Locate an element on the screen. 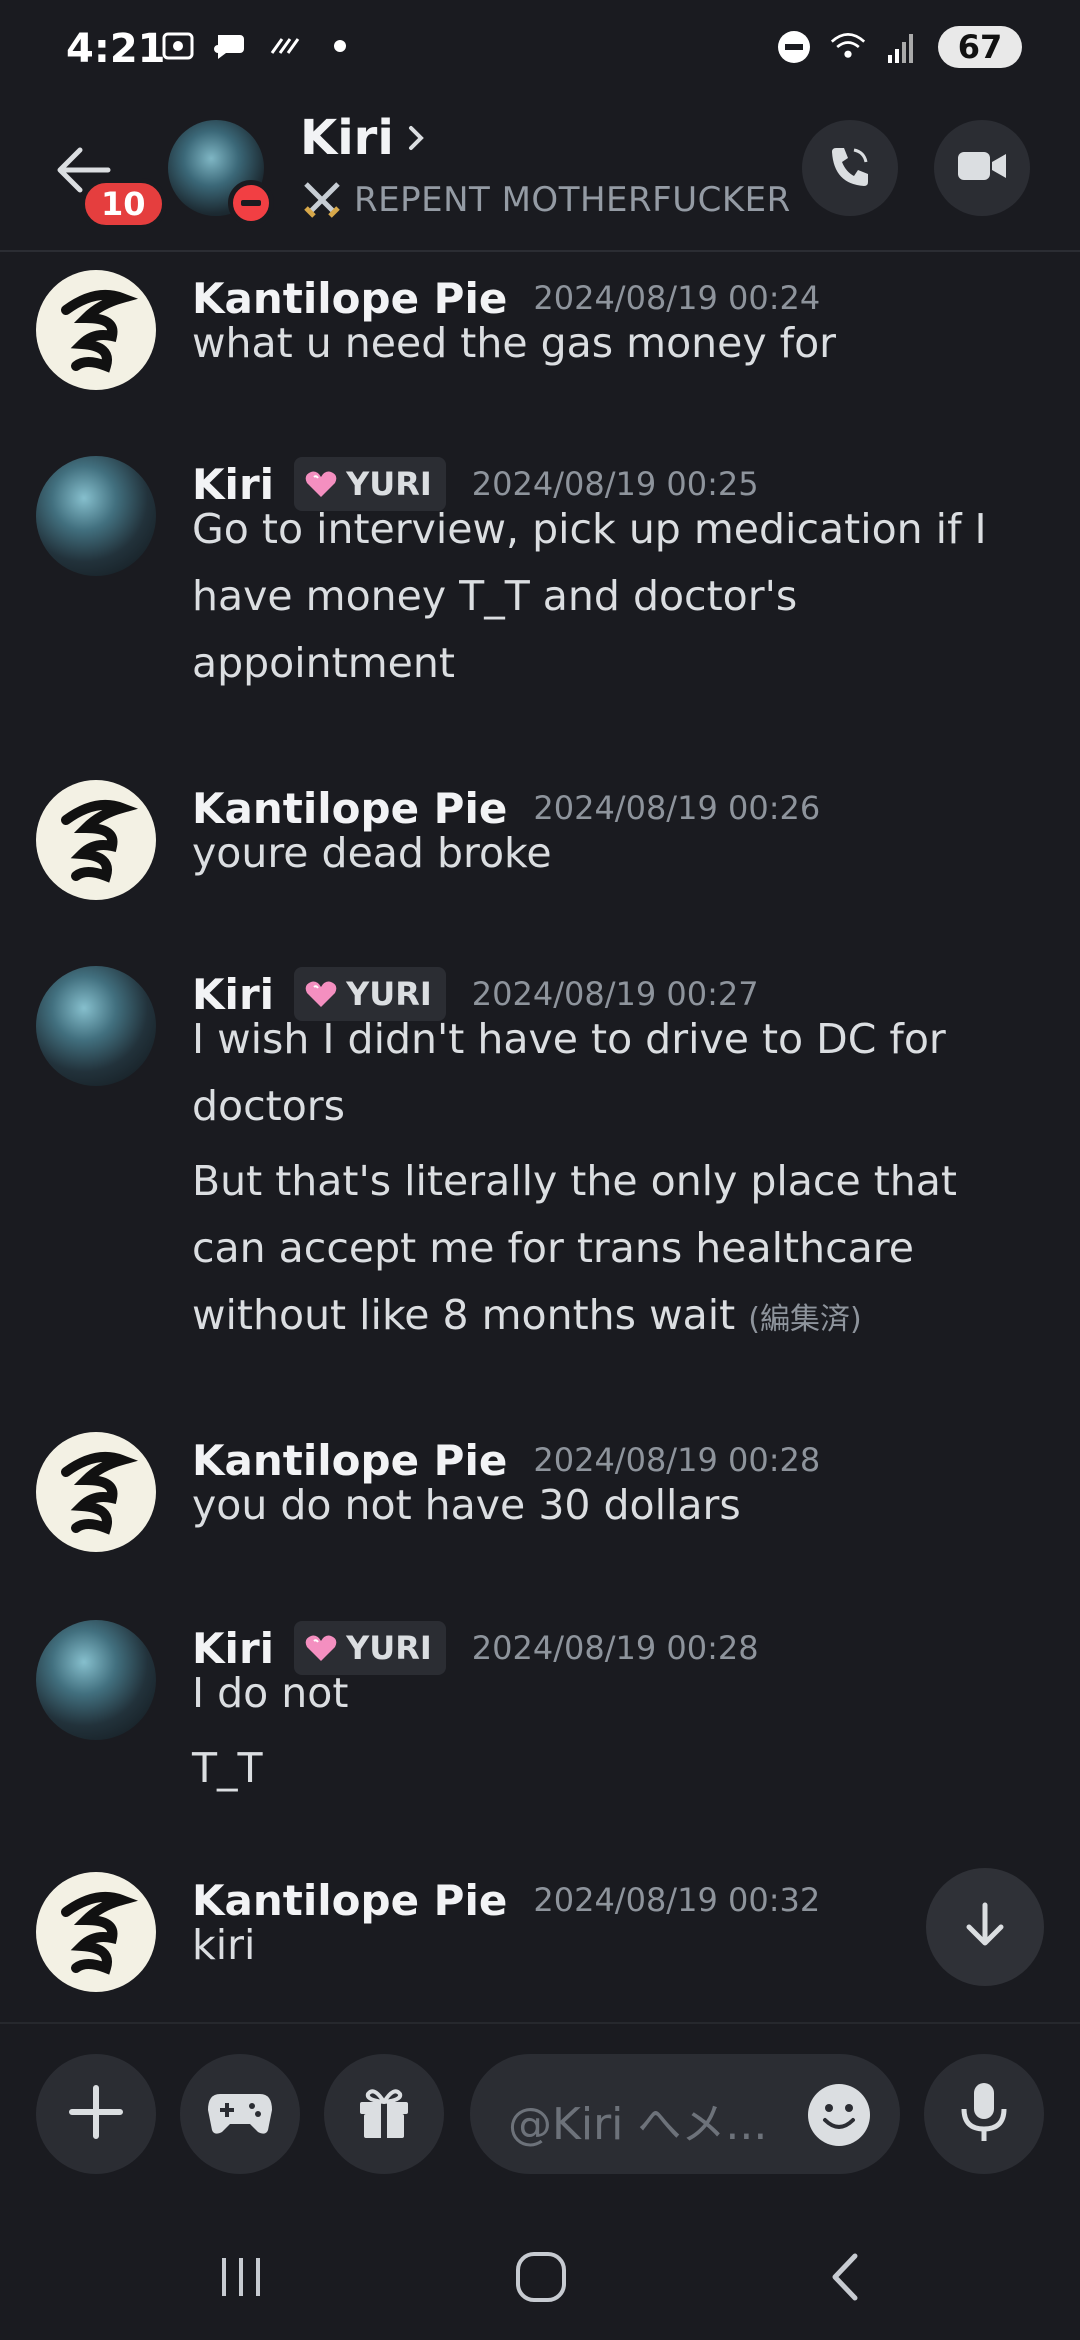 The height and width of the screenshot is (2340, 1080). video-call-button is located at coordinates (982, 168).